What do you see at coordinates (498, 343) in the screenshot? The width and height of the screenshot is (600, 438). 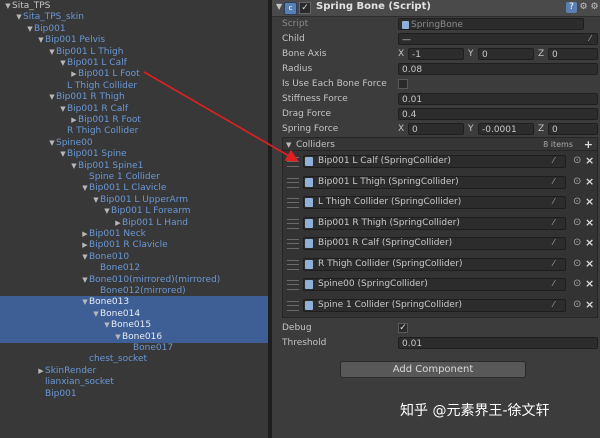 I see `threshold-field: 0.01` at bounding box center [498, 343].